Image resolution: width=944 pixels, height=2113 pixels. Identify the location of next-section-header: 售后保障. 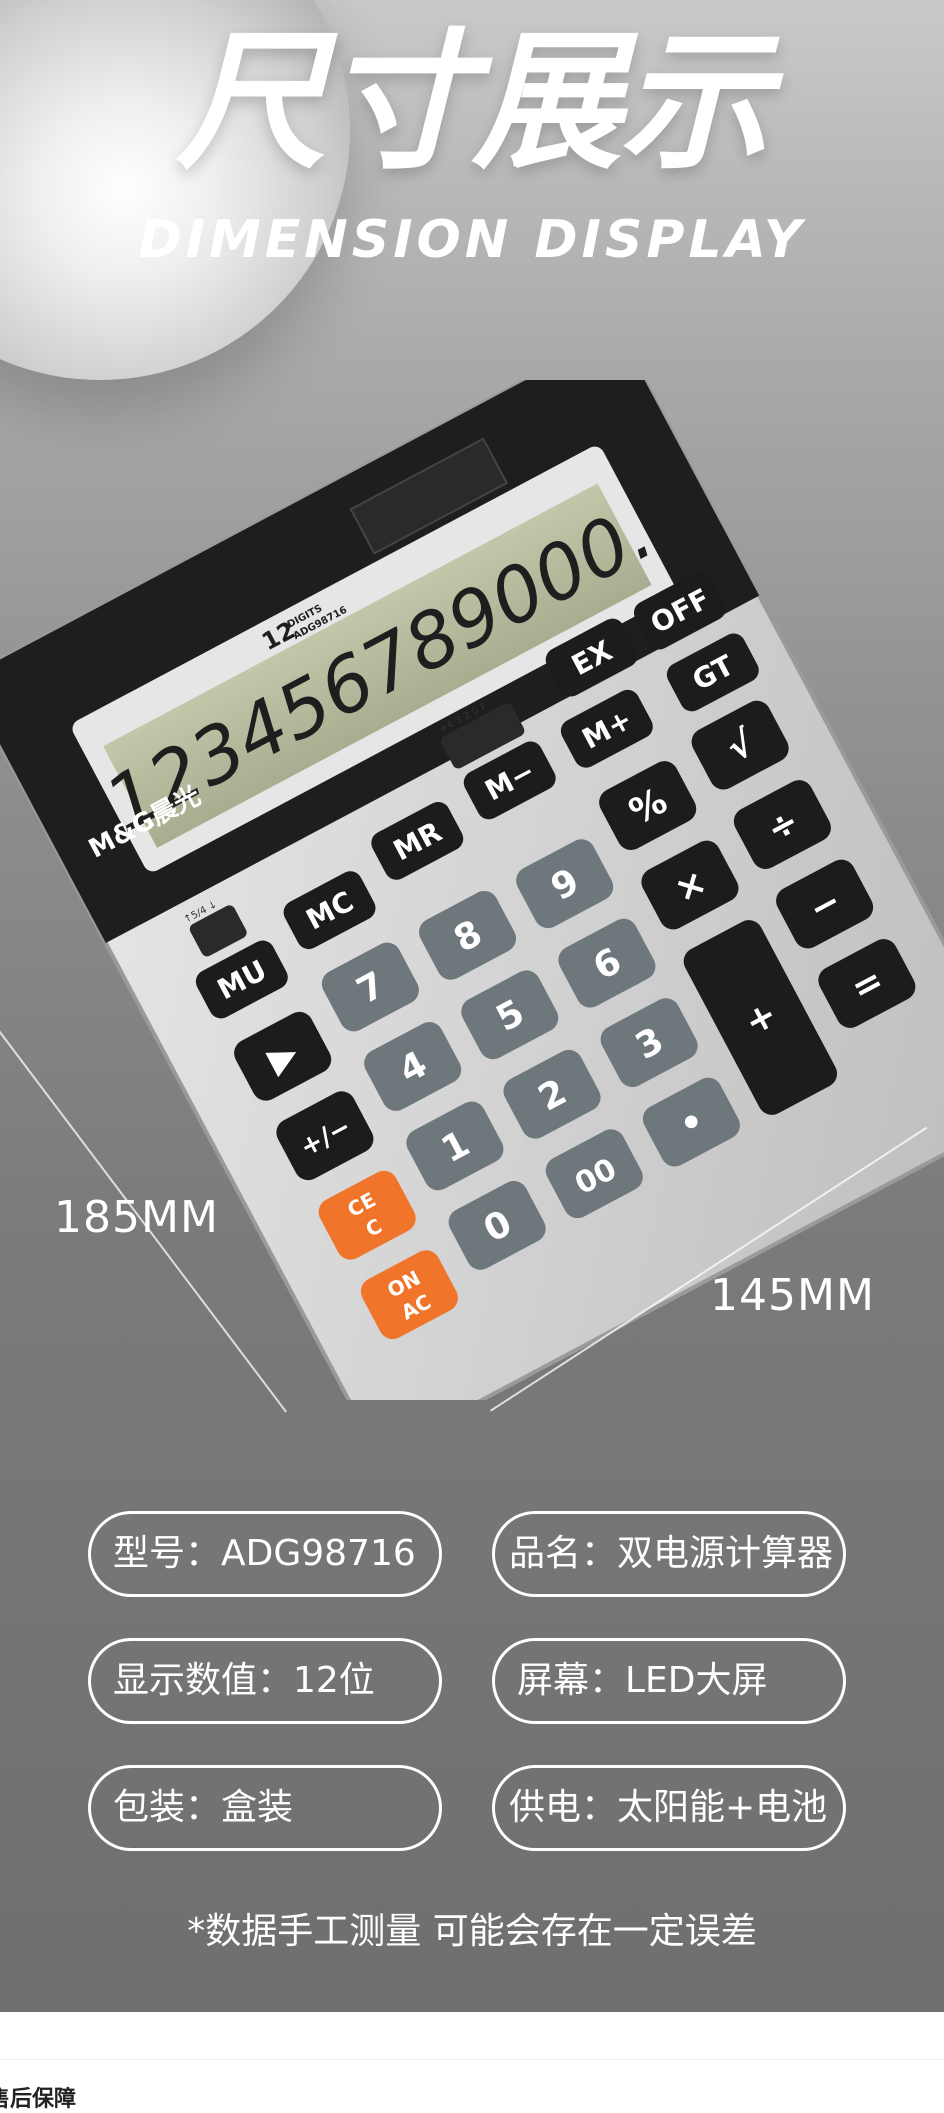
(472, 2084).